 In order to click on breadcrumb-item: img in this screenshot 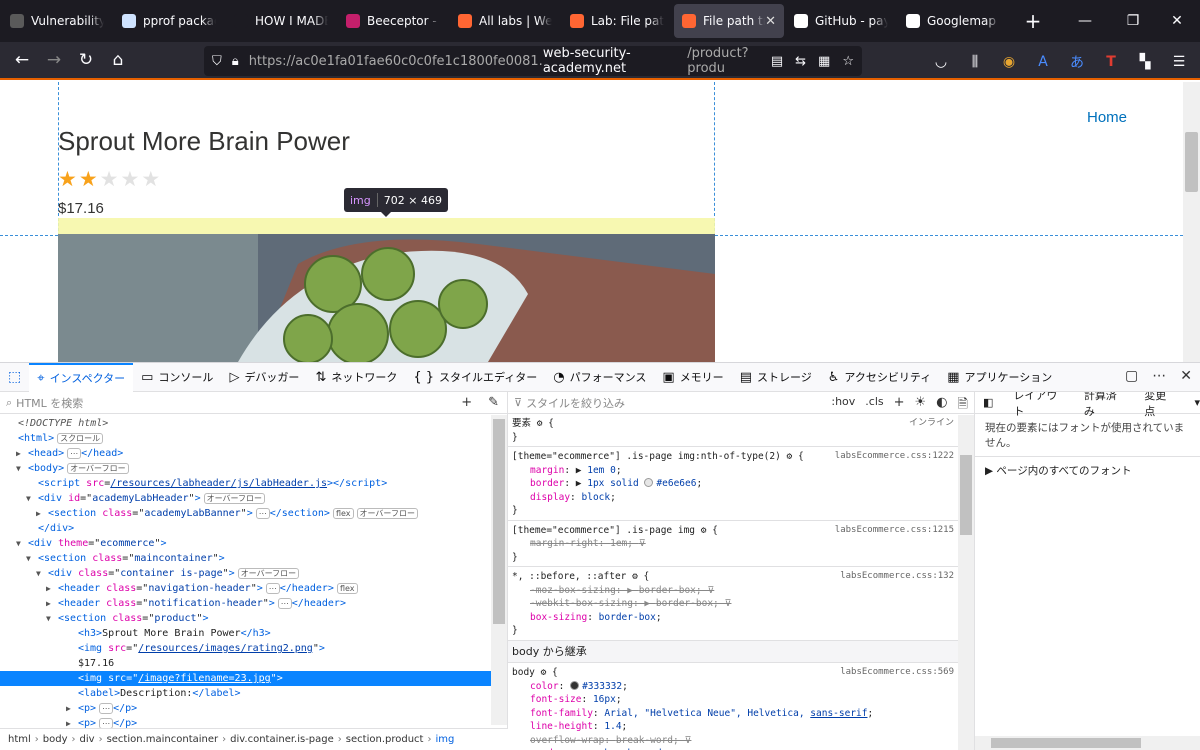, I will do `click(444, 739)`.